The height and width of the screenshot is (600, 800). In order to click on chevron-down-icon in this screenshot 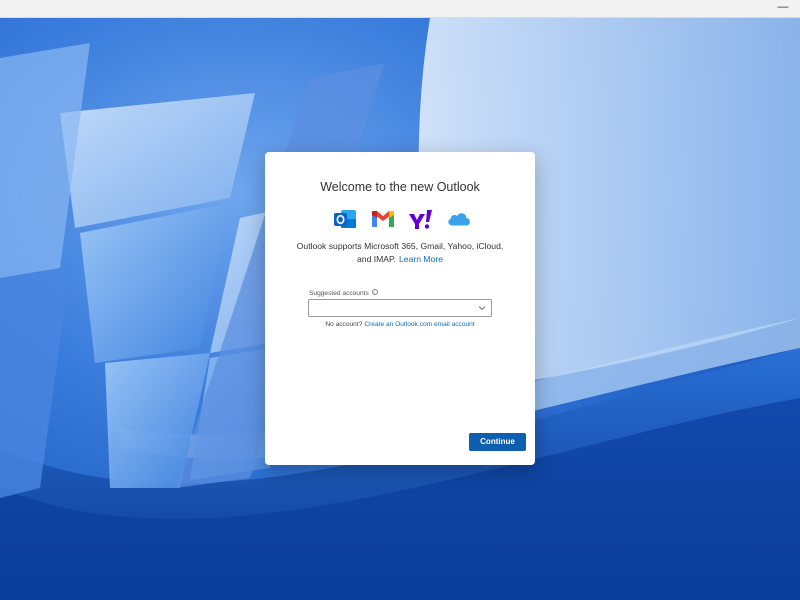, I will do `click(482, 308)`.